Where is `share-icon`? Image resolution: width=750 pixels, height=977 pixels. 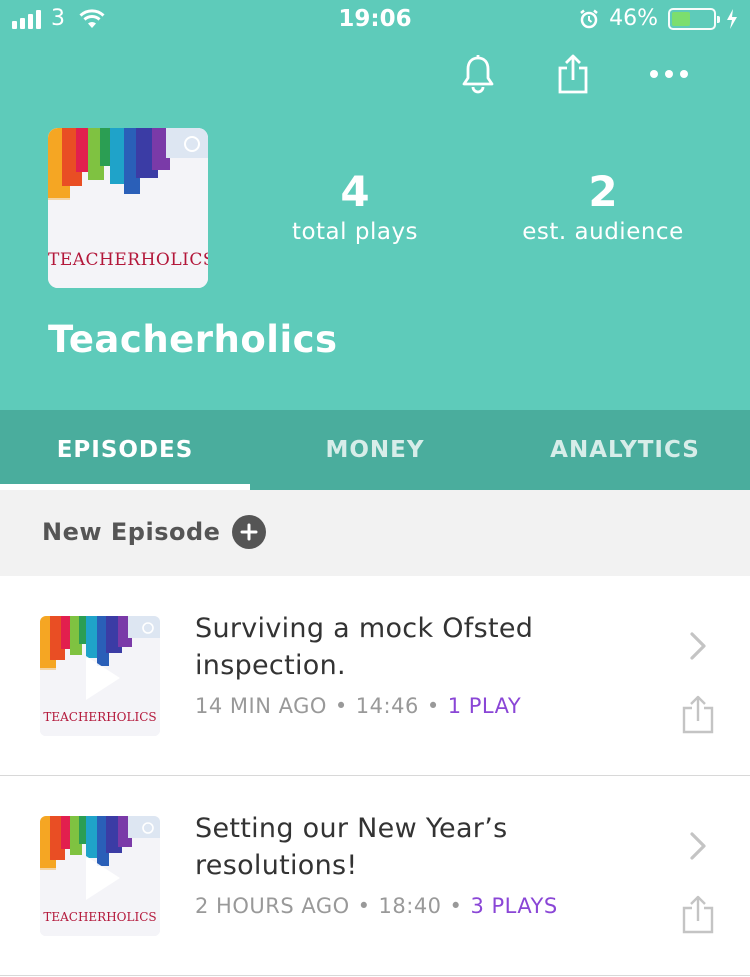 share-icon is located at coordinates (573, 74).